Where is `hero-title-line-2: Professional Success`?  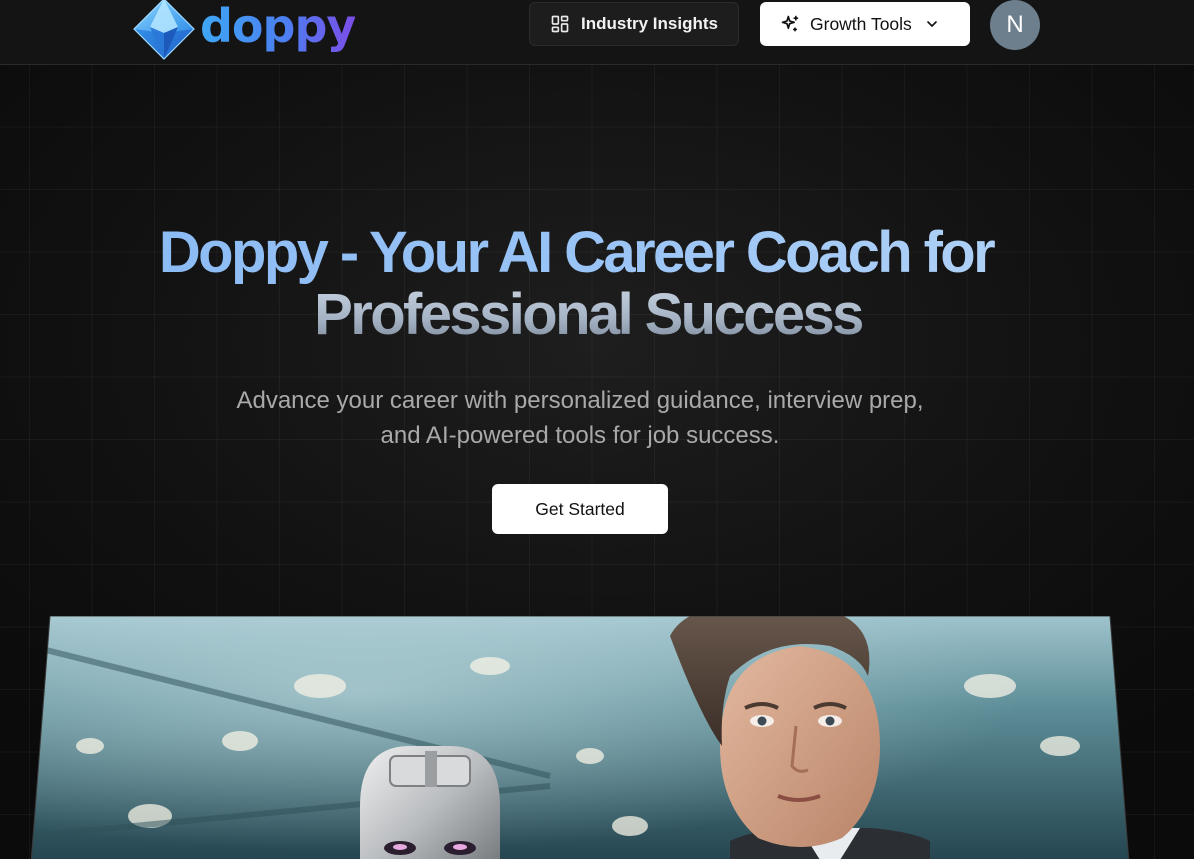
hero-title-line-2: Professional Success is located at coordinates (597, 315).